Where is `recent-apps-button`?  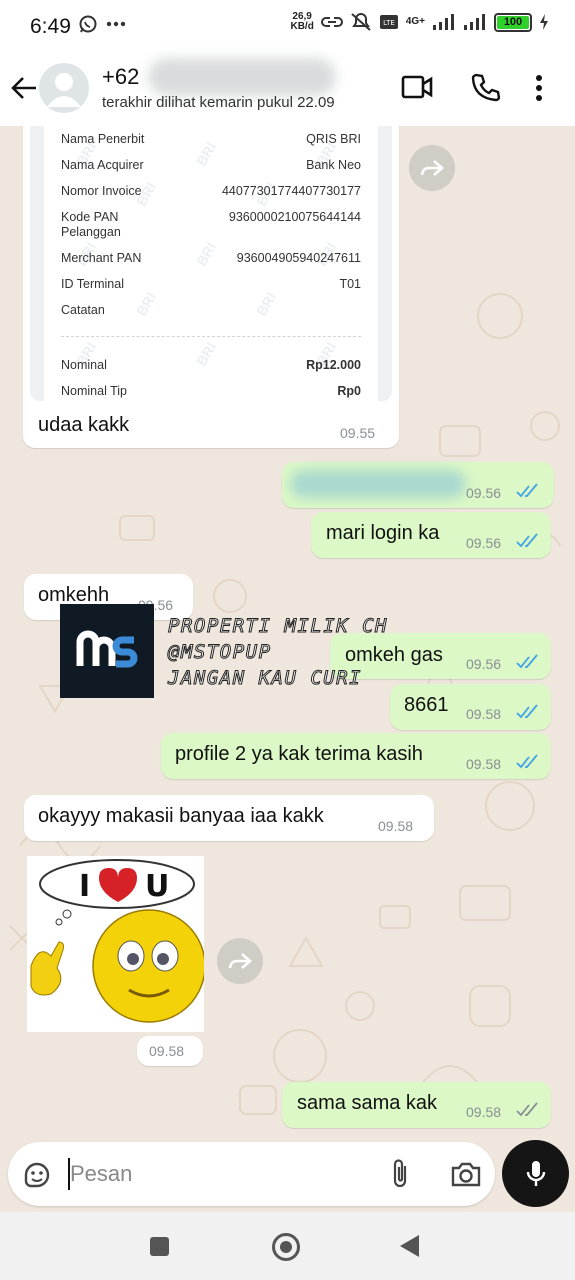
recent-apps-button is located at coordinates (159, 1246).